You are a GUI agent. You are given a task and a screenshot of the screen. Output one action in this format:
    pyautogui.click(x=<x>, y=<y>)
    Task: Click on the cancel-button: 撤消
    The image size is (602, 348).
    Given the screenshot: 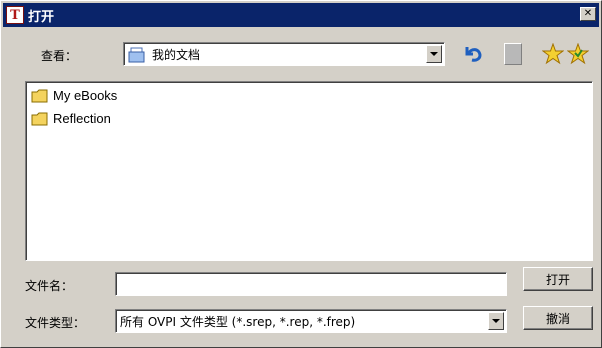 What is the action you would take?
    pyautogui.click(x=558, y=318)
    